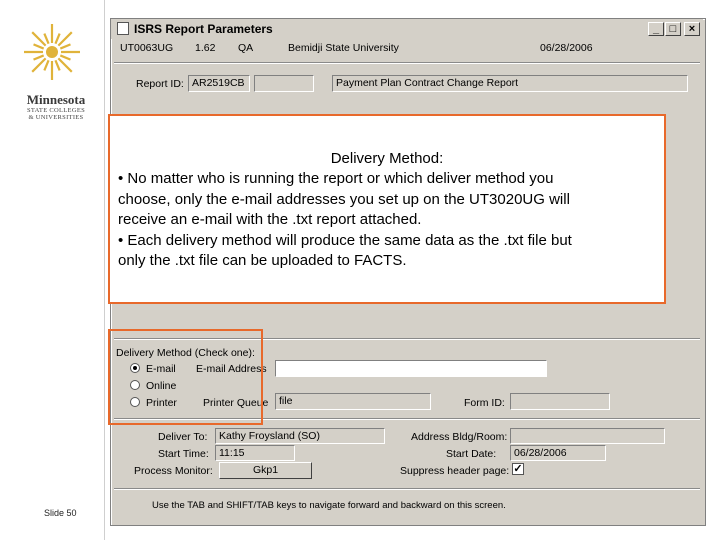 The width and height of the screenshot is (720, 540). Describe the element at coordinates (60, 513) in the screenshot. I see `slide-number: Slide 50` at that location.